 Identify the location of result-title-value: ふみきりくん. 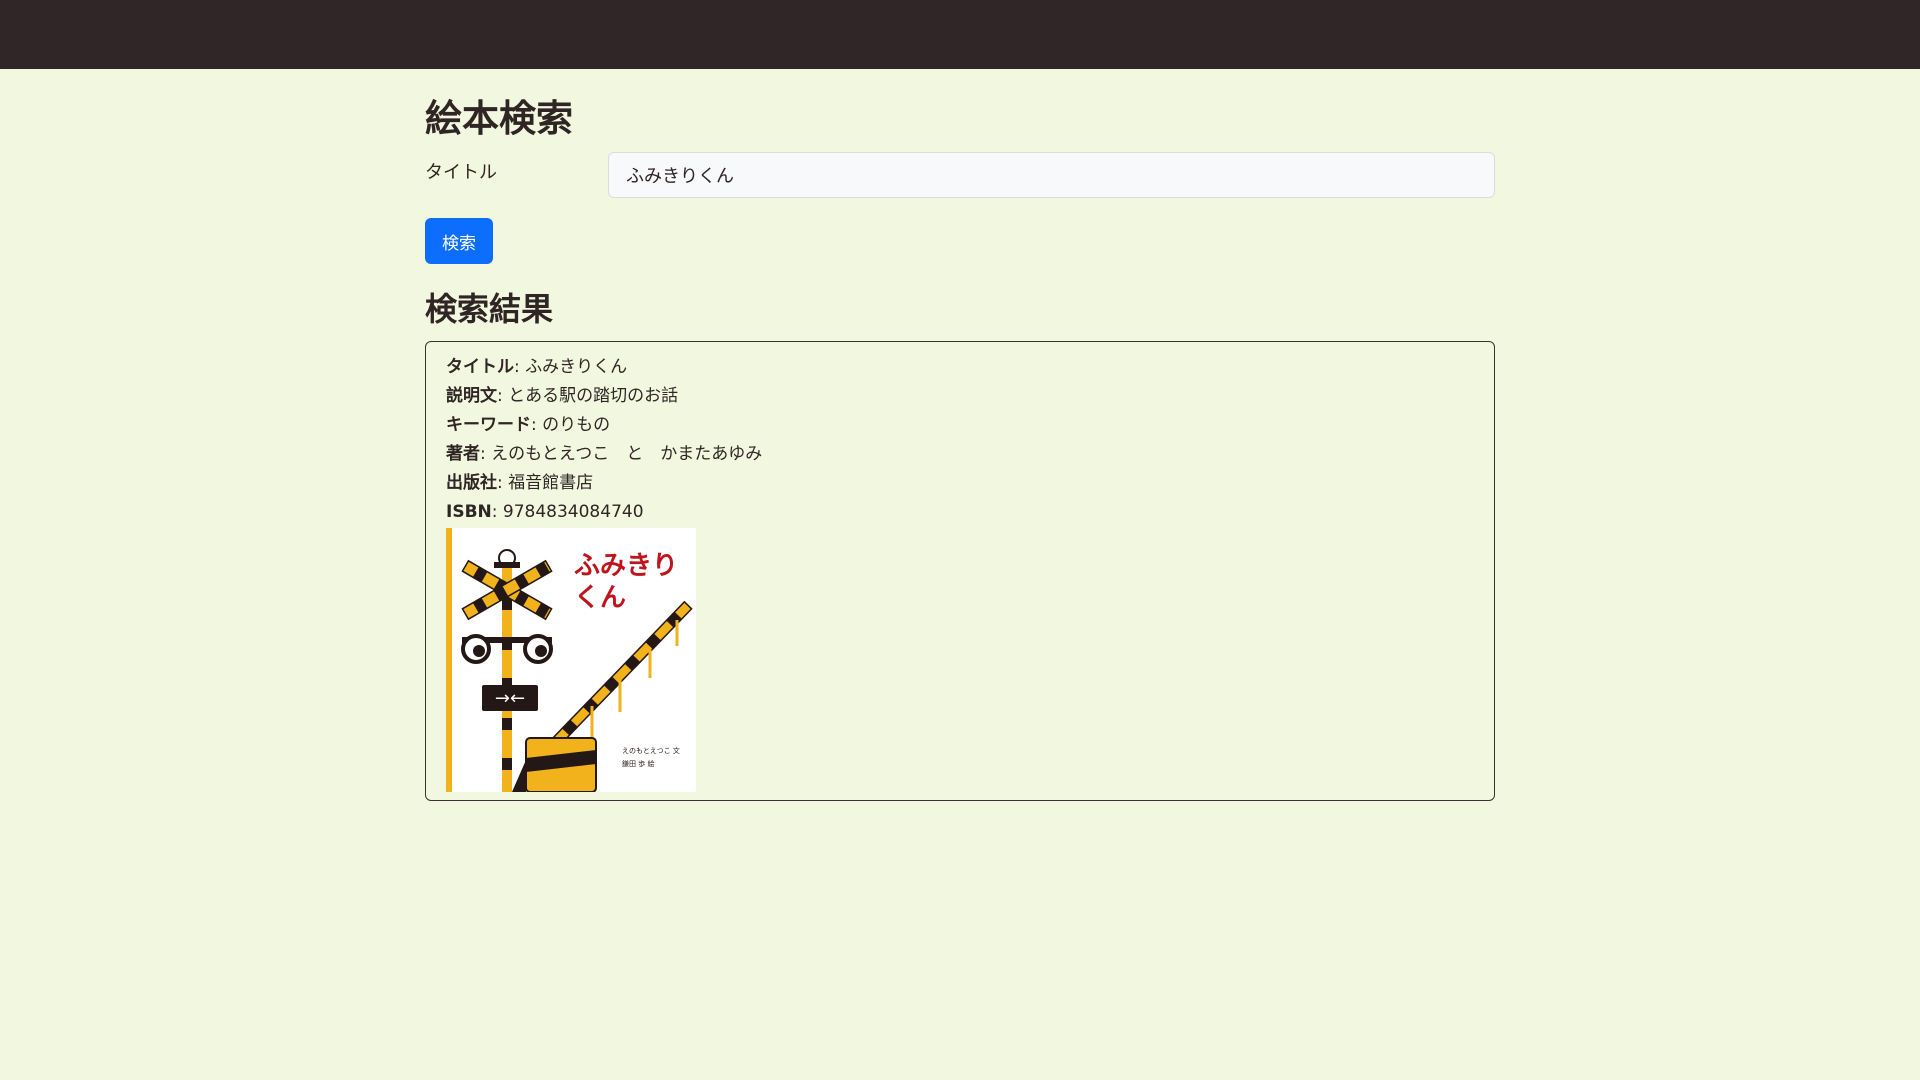
(576, 367).